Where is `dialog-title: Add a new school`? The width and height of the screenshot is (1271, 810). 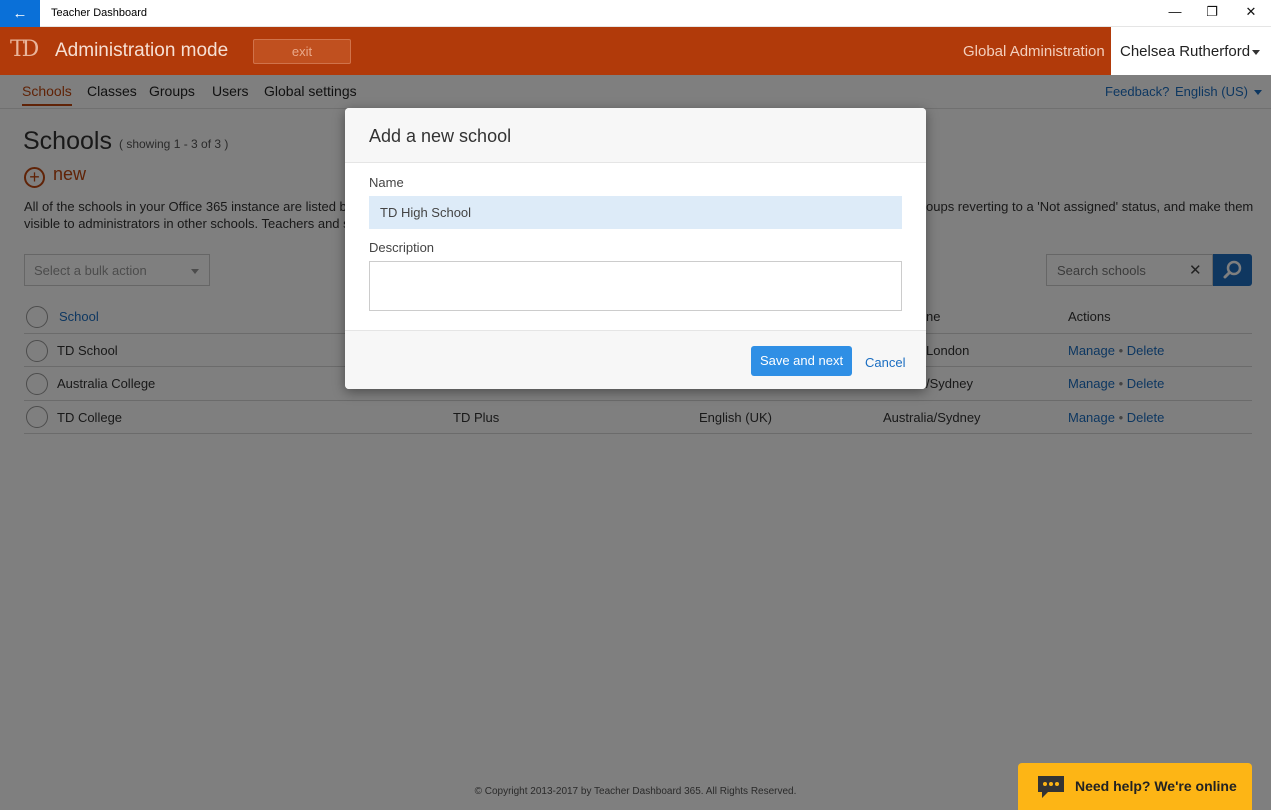 dialog-title: Add a new school is located at coordinates (440, 136).